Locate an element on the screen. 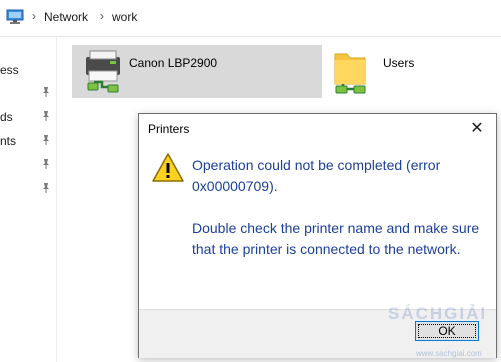 The height and width of the screenshot is (362, 501). nav-item-quick-access: ess is located at coordinates (9, 70).